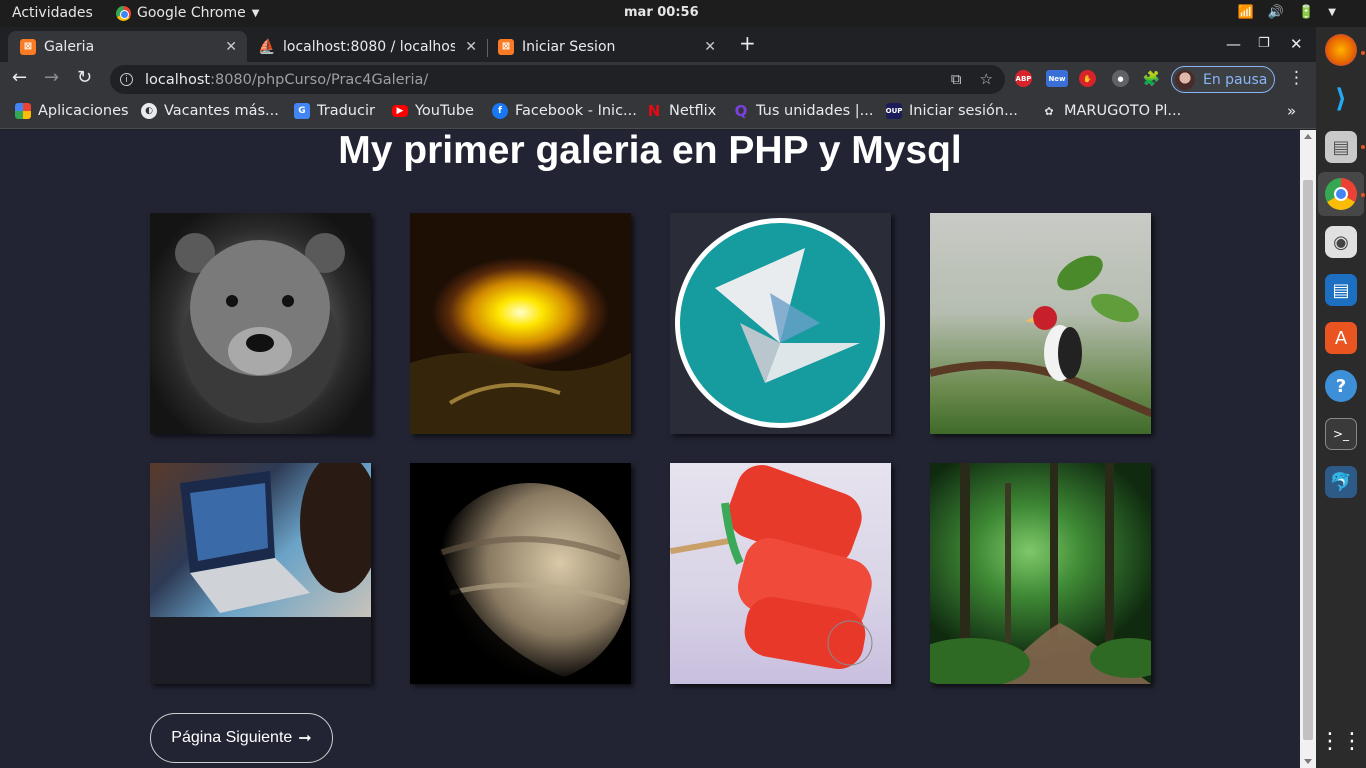 This screenshot has width=1366, height=768. What do you see at coordinates (1341, 434) in the screenshot?
I see `terminal-icon: >_` at bounding box center [1341, 434].